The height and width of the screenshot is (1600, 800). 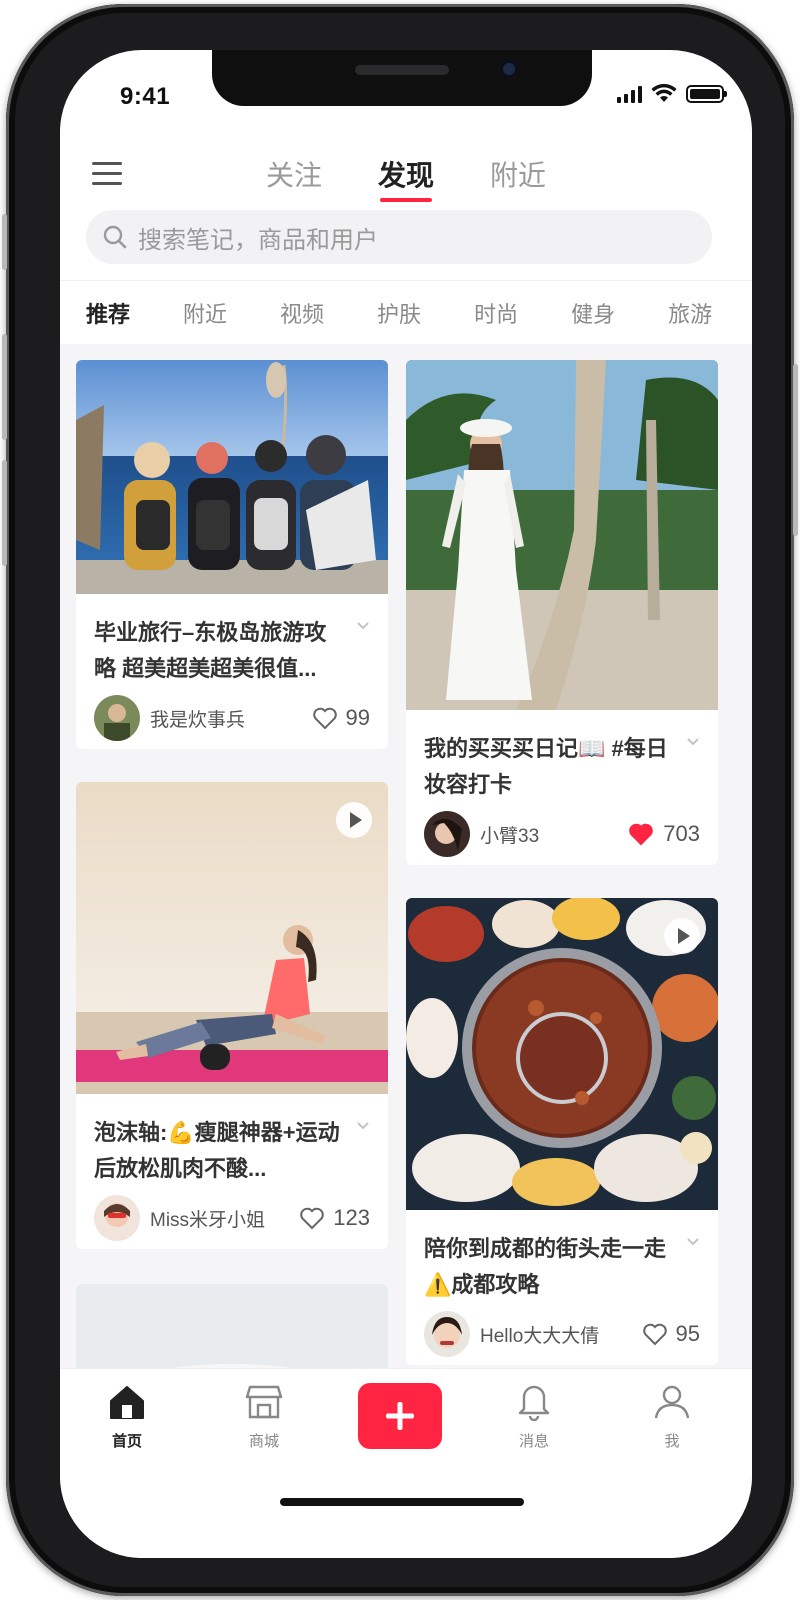 I want to click on tab-discover: 发现, so click(x=406, y=178).